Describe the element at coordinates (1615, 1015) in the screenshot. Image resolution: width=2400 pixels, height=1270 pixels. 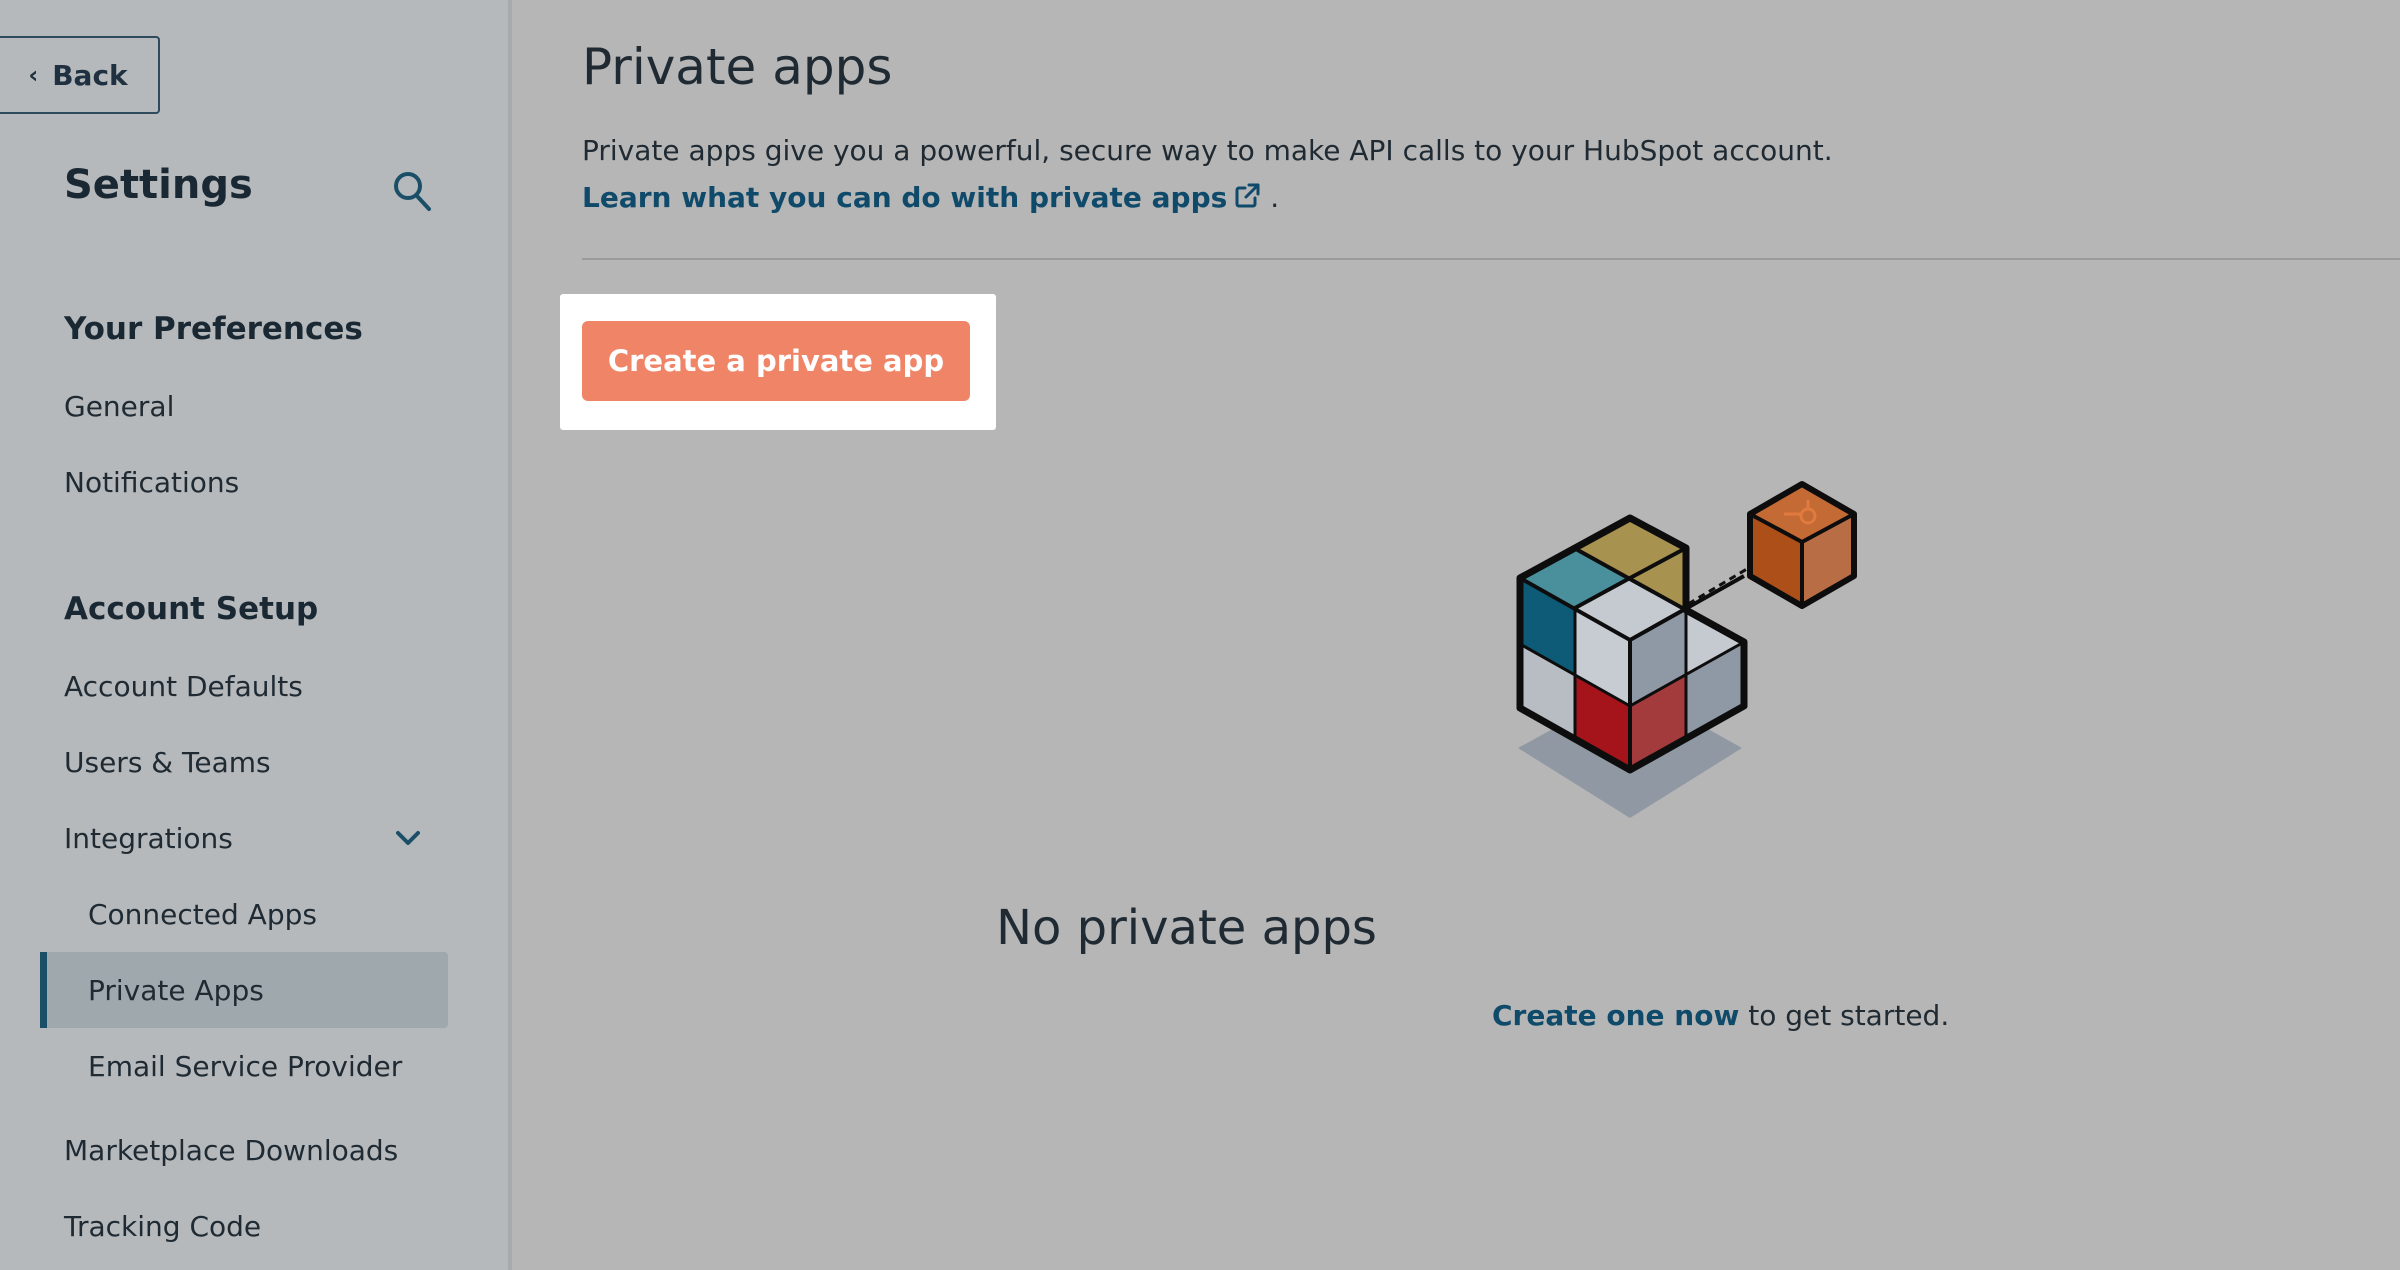
I see `create-one-now-link: Create one now` at that location.